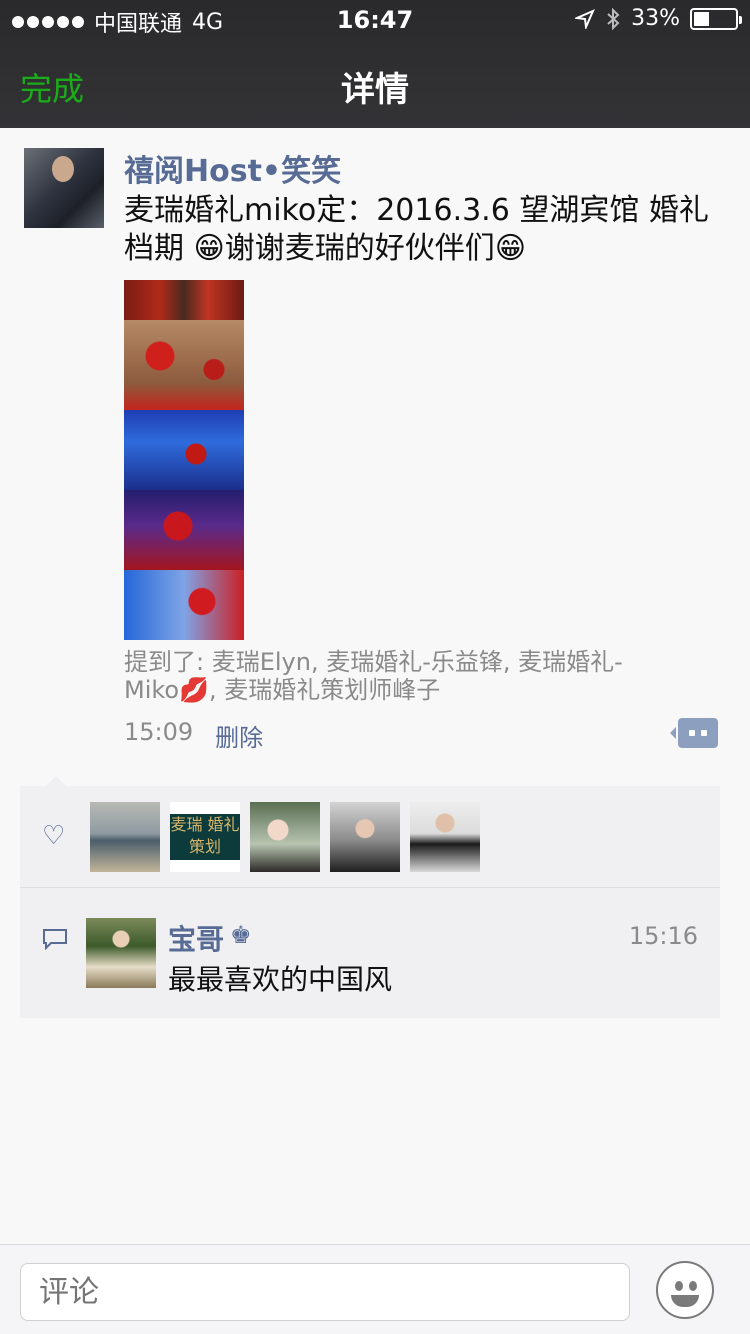 This screenshot has height=1334, width=750. I want to click on location-icon, so click(585, 18).